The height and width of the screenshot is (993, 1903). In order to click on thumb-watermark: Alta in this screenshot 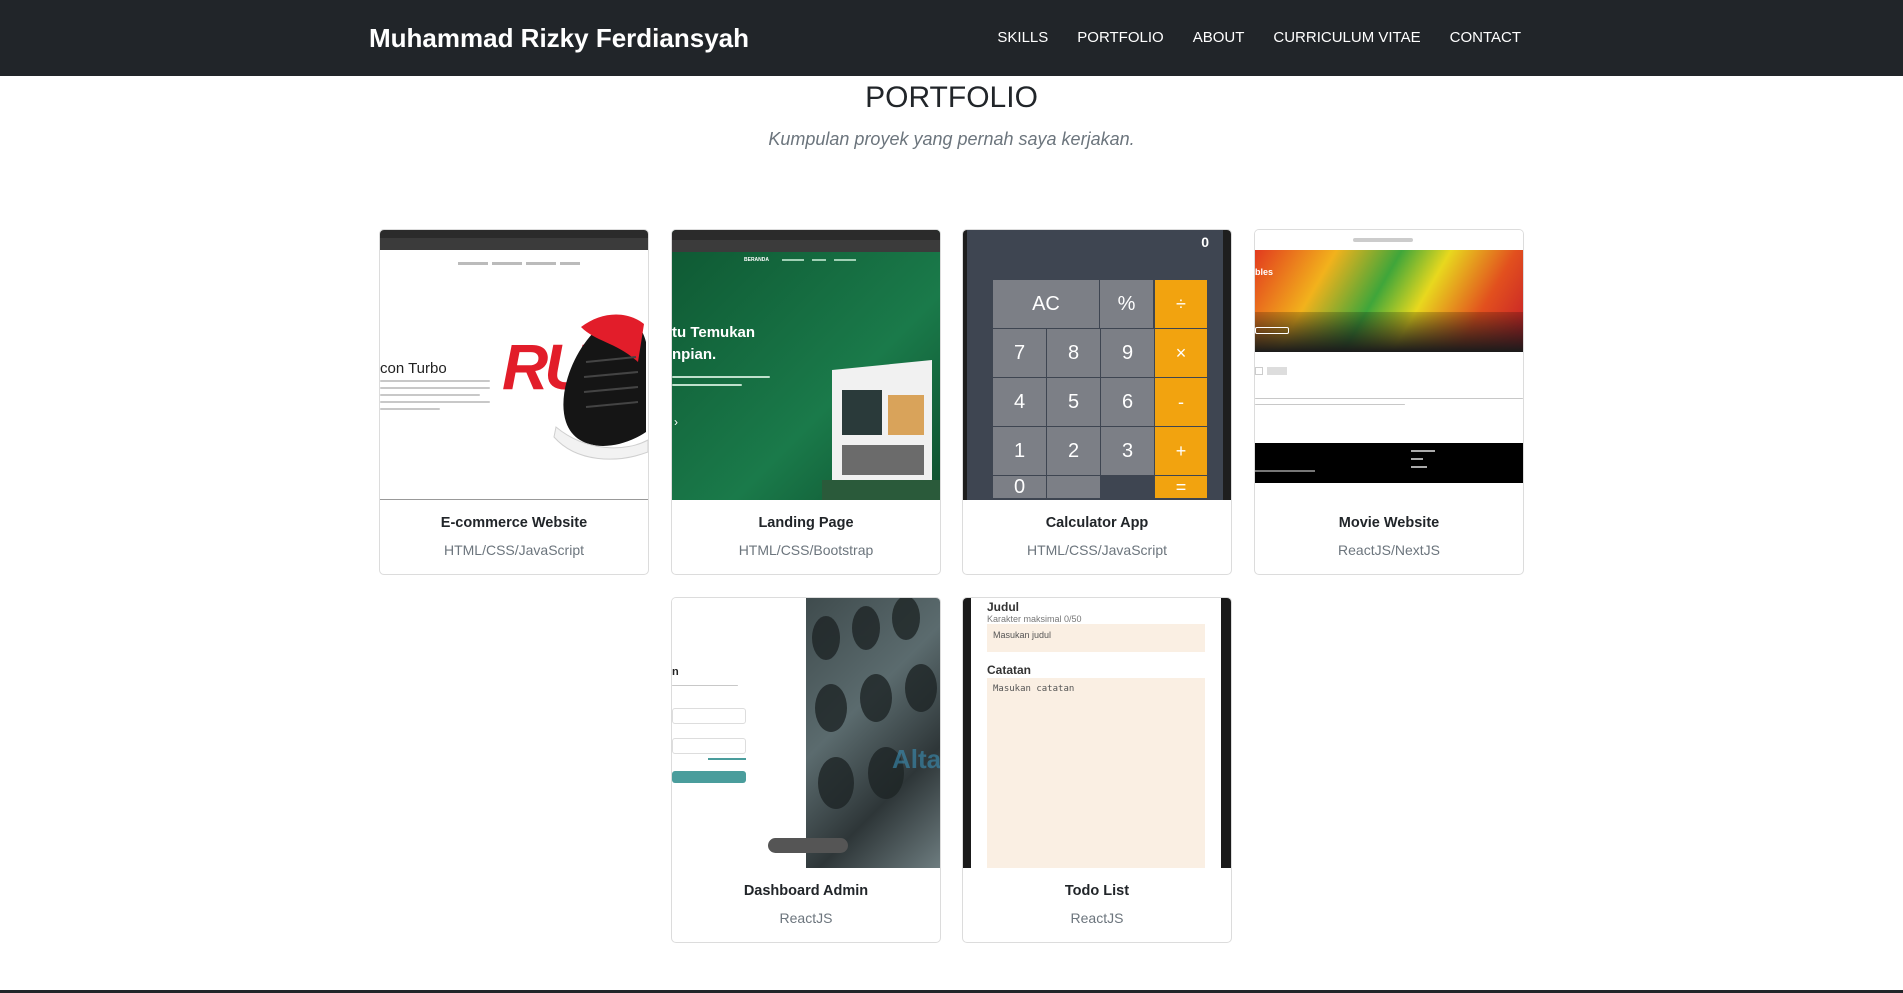, I will do `click(916, 759)`.